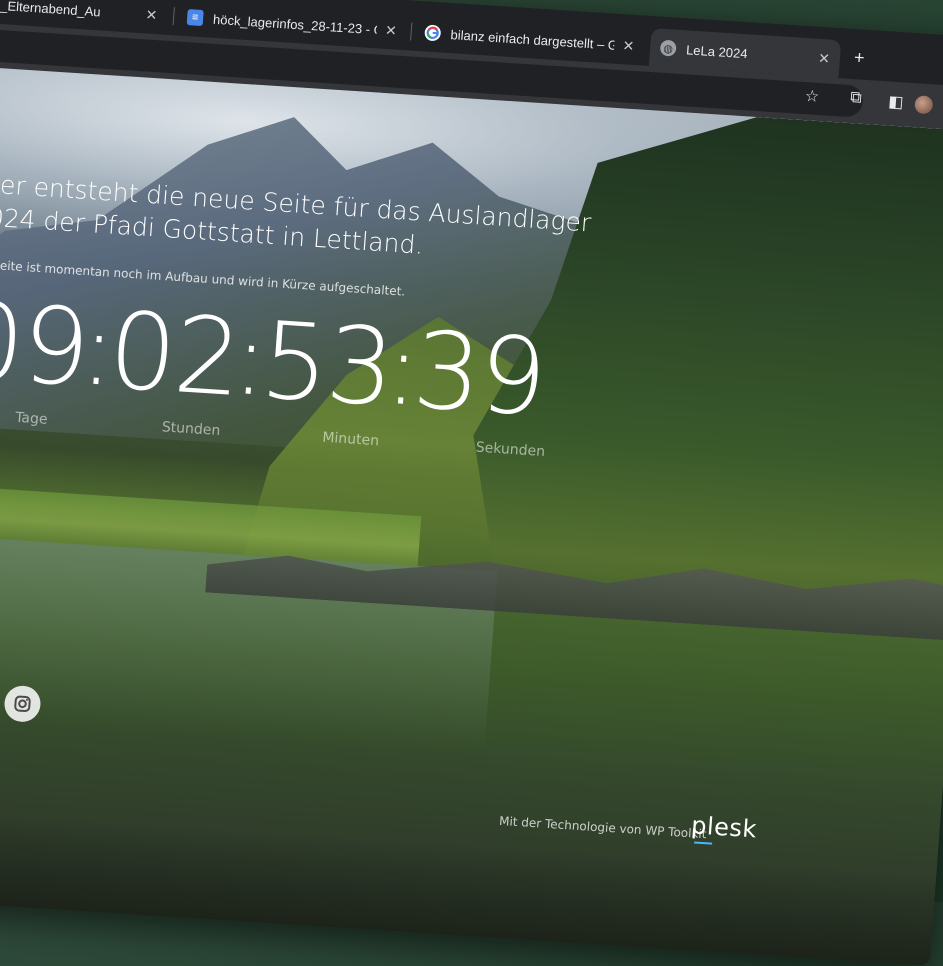  Describe the element at coordinates (668, 48) in the screenshot. I see `globe-icon: ◍` at that location.